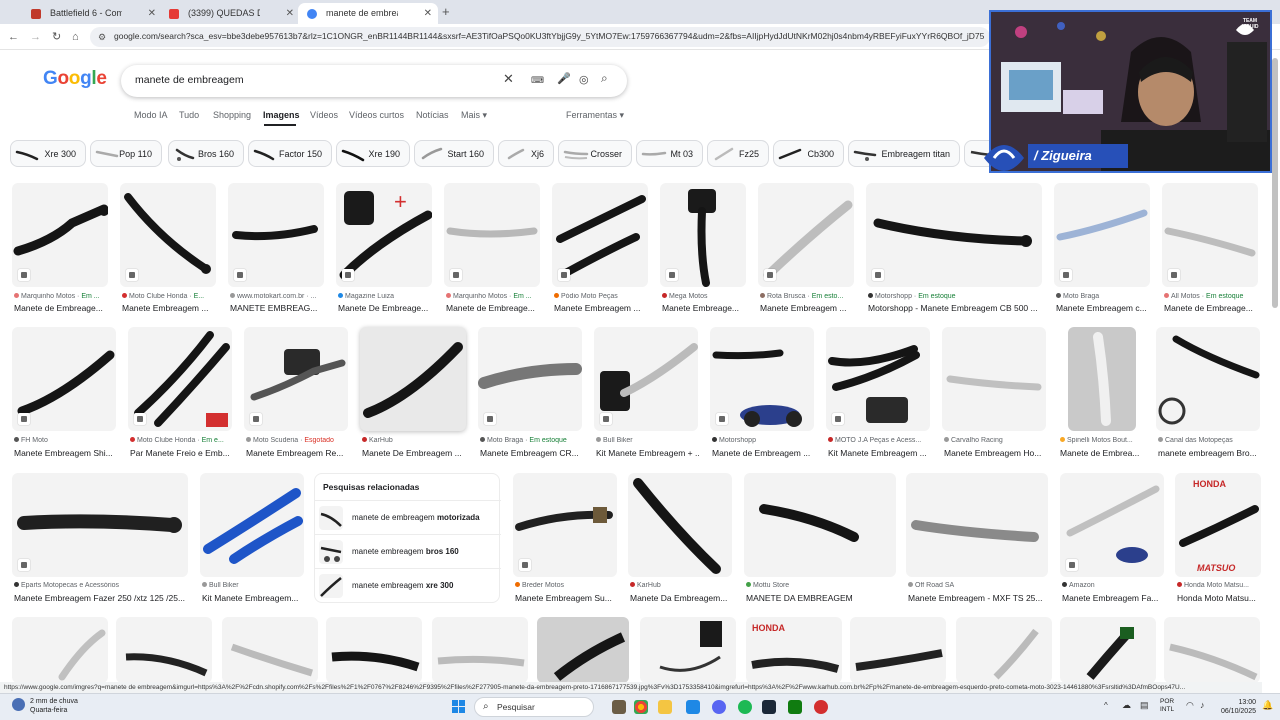 The image size is (1280, 720). Describe the element at coordinates (602, 296) in the screenshot. I see `result-source: Pódio Moto Peças` at that location.